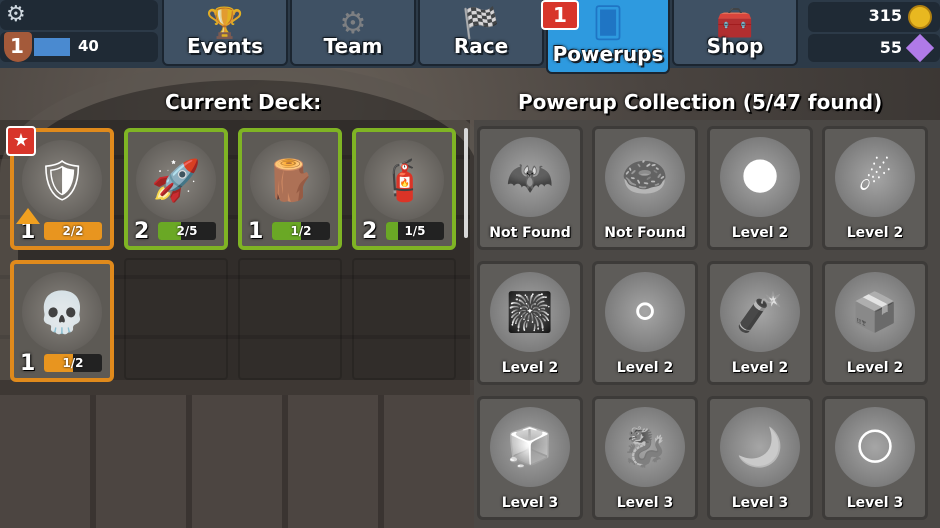  I want to click on gems-panel: 55, so click(874, 48).